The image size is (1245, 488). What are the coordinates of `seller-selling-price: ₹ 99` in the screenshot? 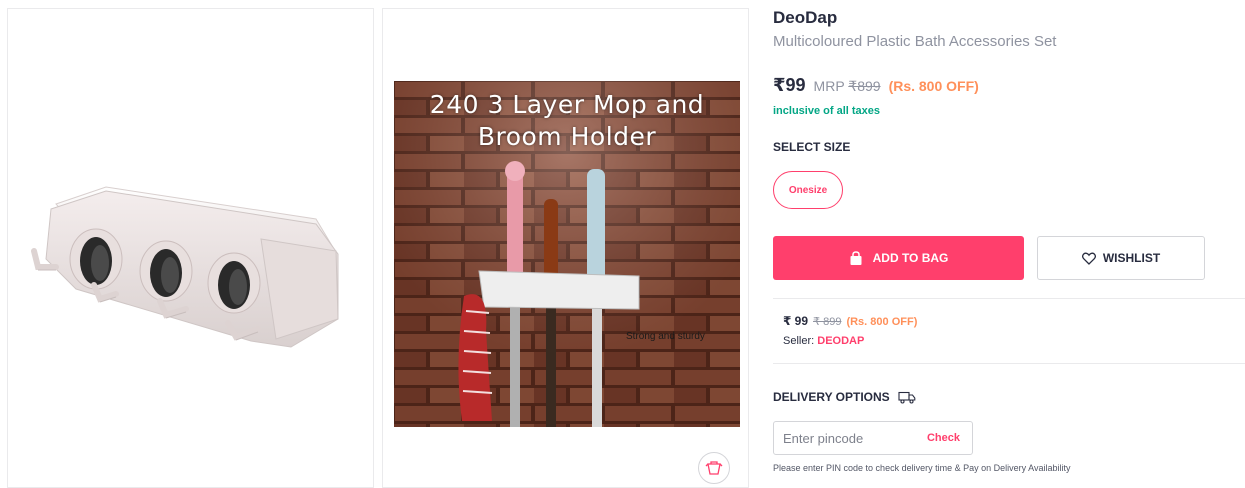 It's located at (796, 321).